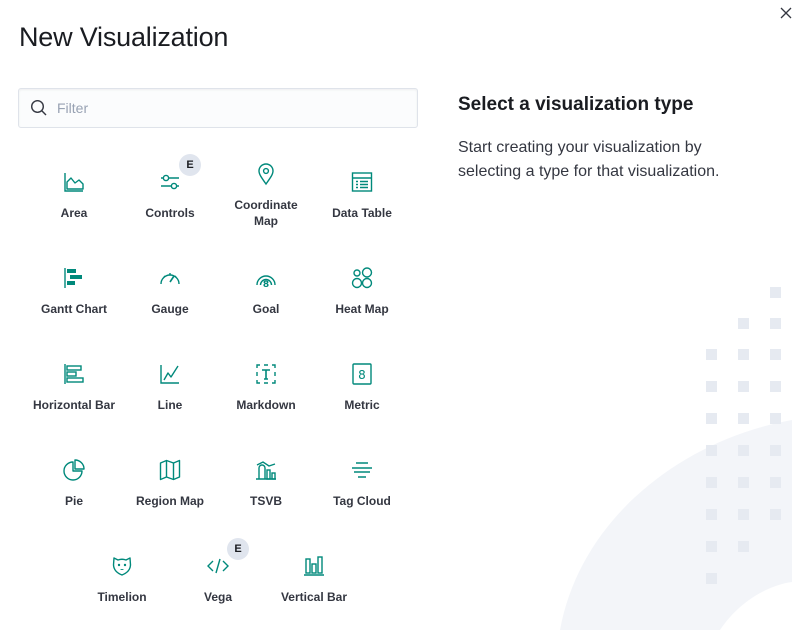  Describe the element at coordinates (362, 501) in the screenshot. I see `vis-type-label: Tag Cloud` at that location.